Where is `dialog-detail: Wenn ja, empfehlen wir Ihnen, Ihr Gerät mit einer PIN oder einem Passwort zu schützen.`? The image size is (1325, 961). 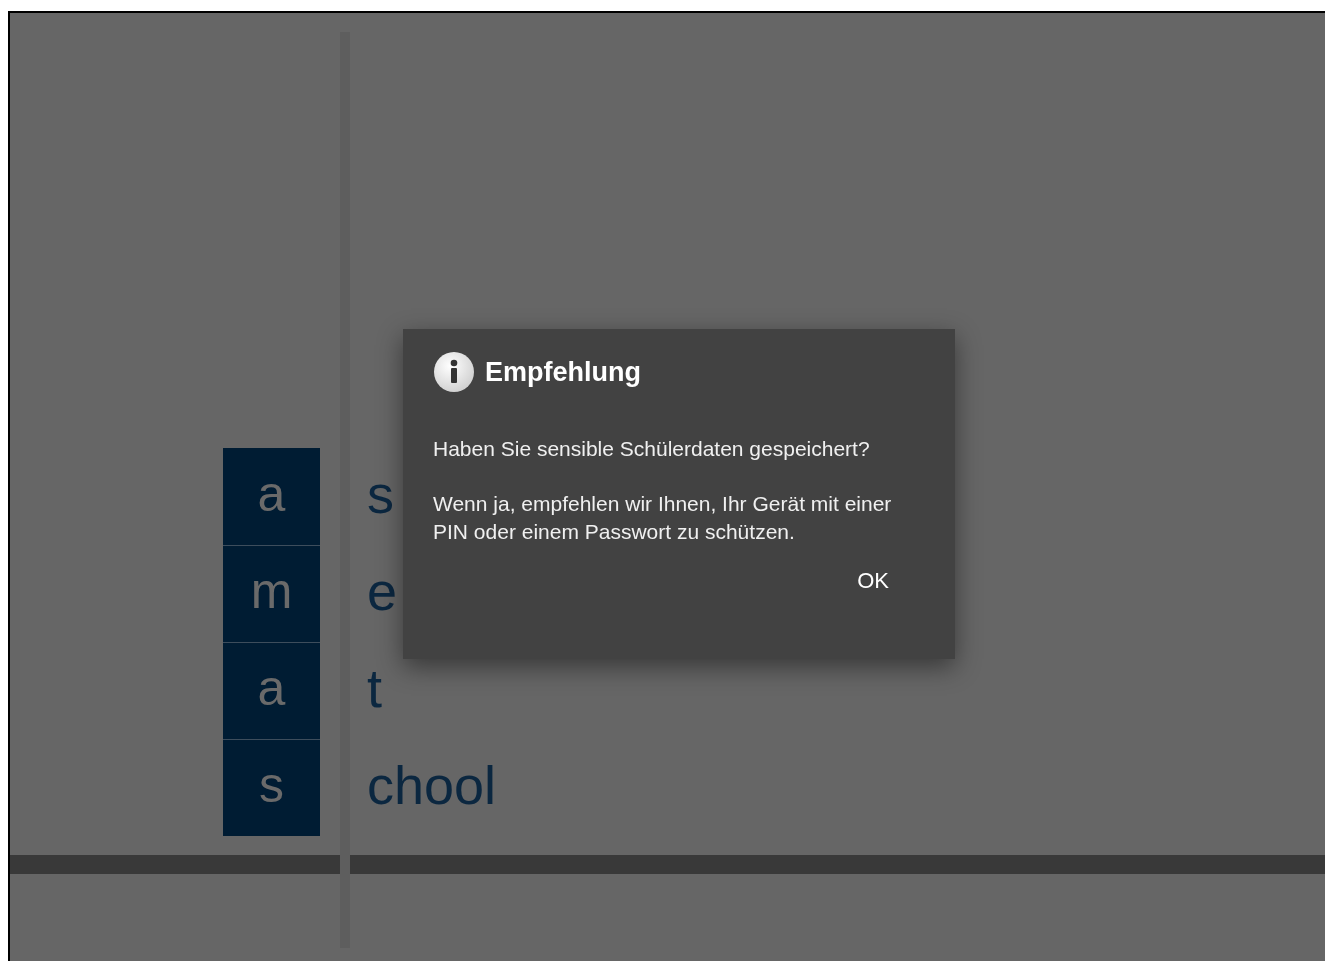 dialog-detail: Wenn ja, empfehlen wir Ihnen, Ihr Gerät mit einer PIN oder einem Passwort zu schützen. is located at coordinates (663, 518).